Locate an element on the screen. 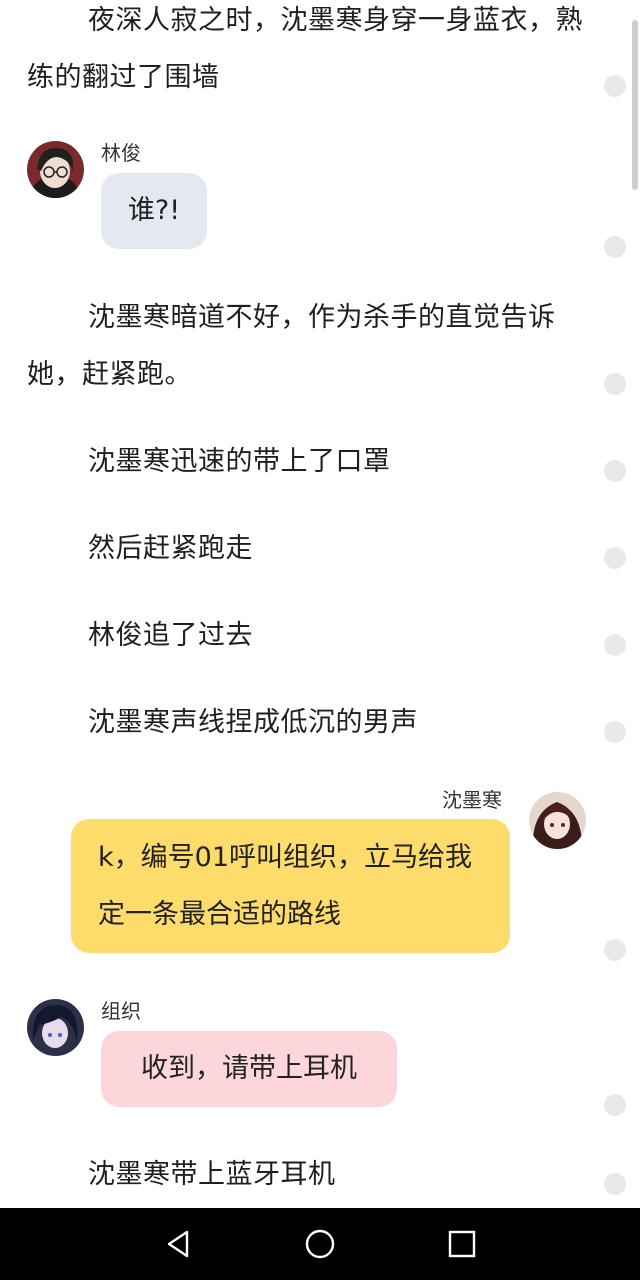 The image size is (640, 1280). story-paragraph: 夜深人寂之时，沈墨寒身穿一身蓝衣，熟练的翻过了围墙 is located at coordinates (305, 49).